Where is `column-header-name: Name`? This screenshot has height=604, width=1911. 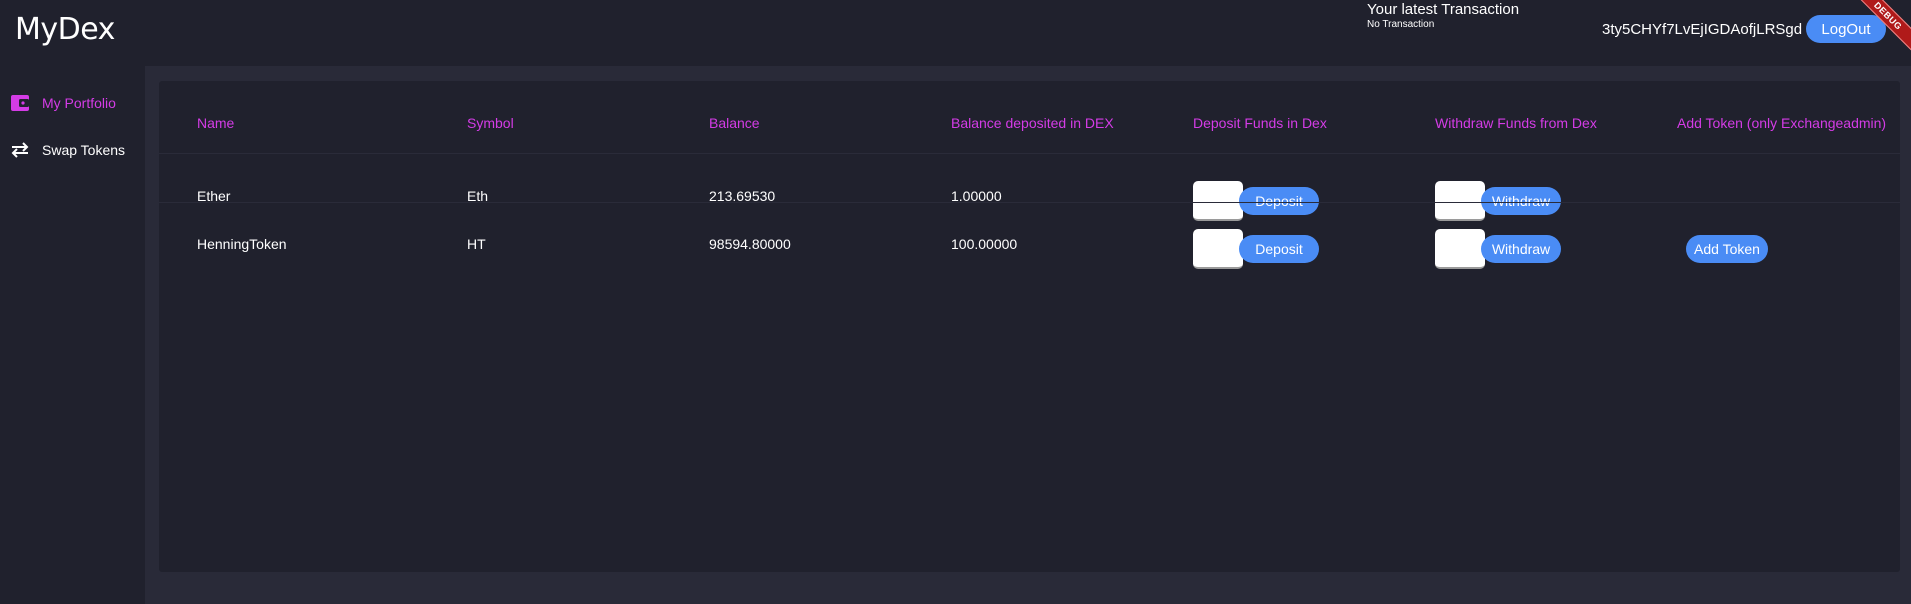
column-header-name: Name is located at coordinates (216, 123).